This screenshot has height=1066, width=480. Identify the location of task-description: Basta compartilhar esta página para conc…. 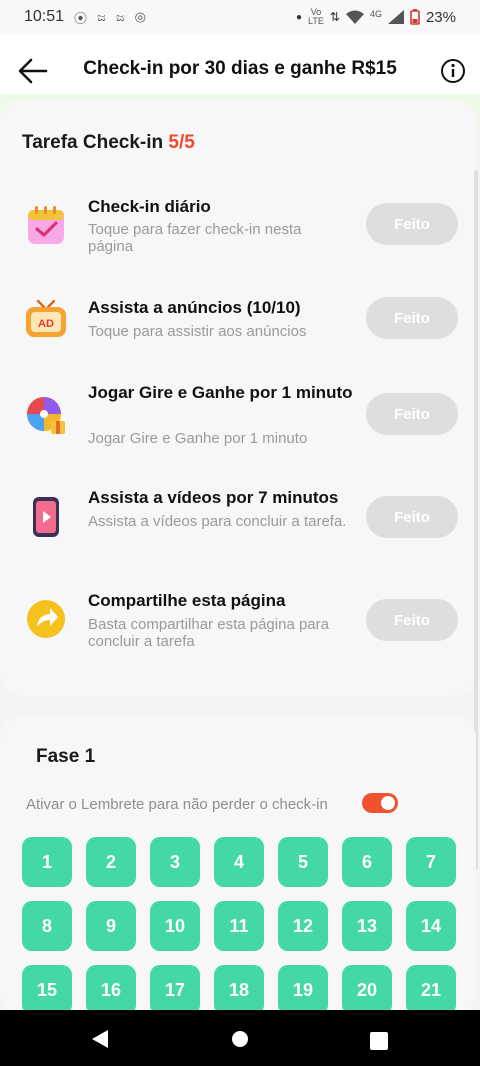
(208, 633).